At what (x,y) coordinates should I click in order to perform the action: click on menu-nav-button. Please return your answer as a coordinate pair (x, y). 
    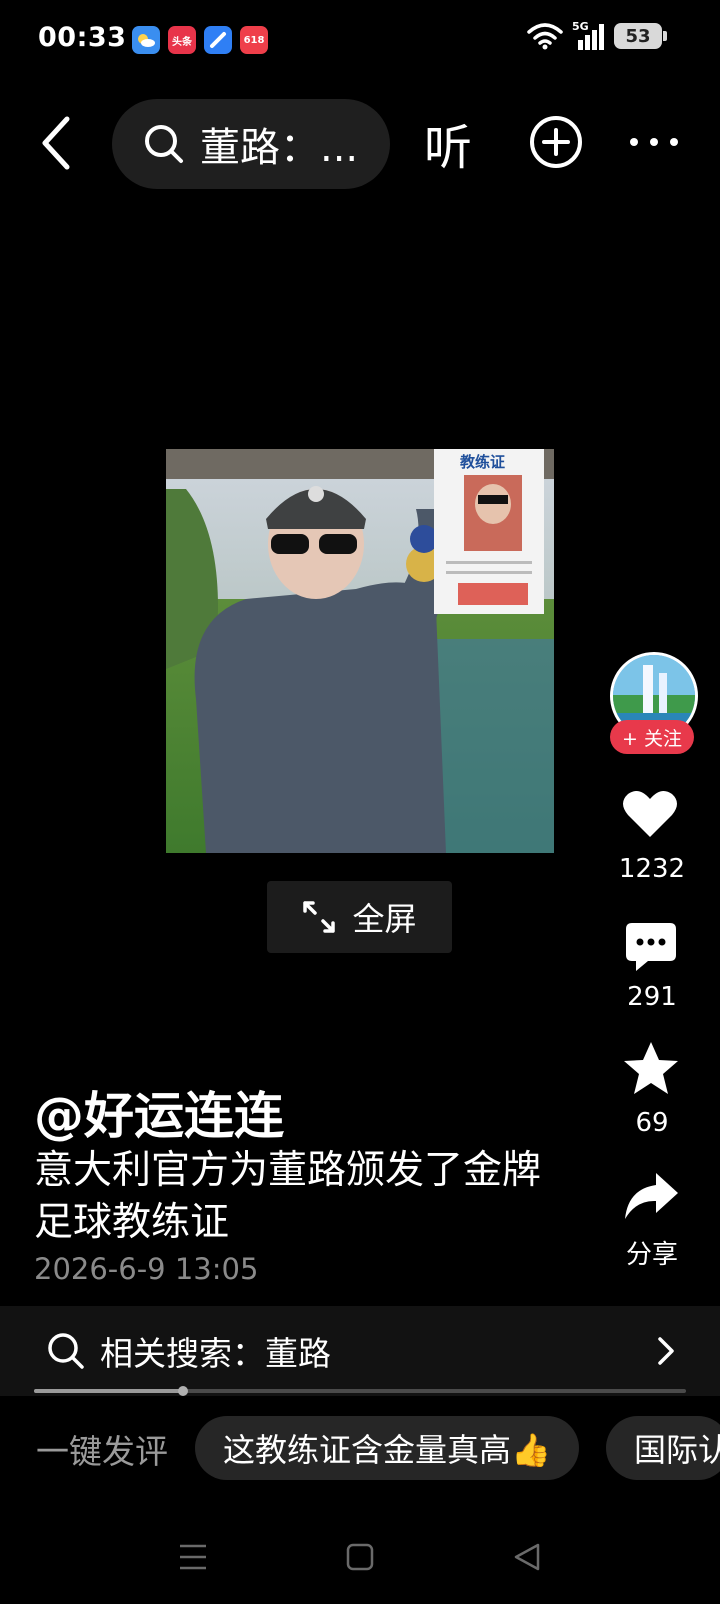
    Looking at the image, I should click on (193, 1557).